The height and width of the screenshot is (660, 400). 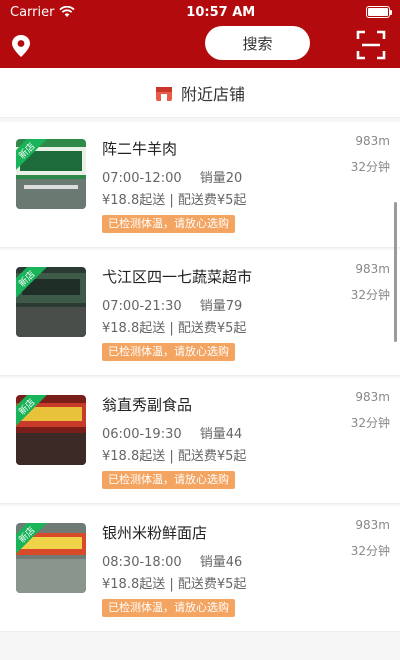 I want to click on section-header: 附近店铺, so click(x=200, y=93).